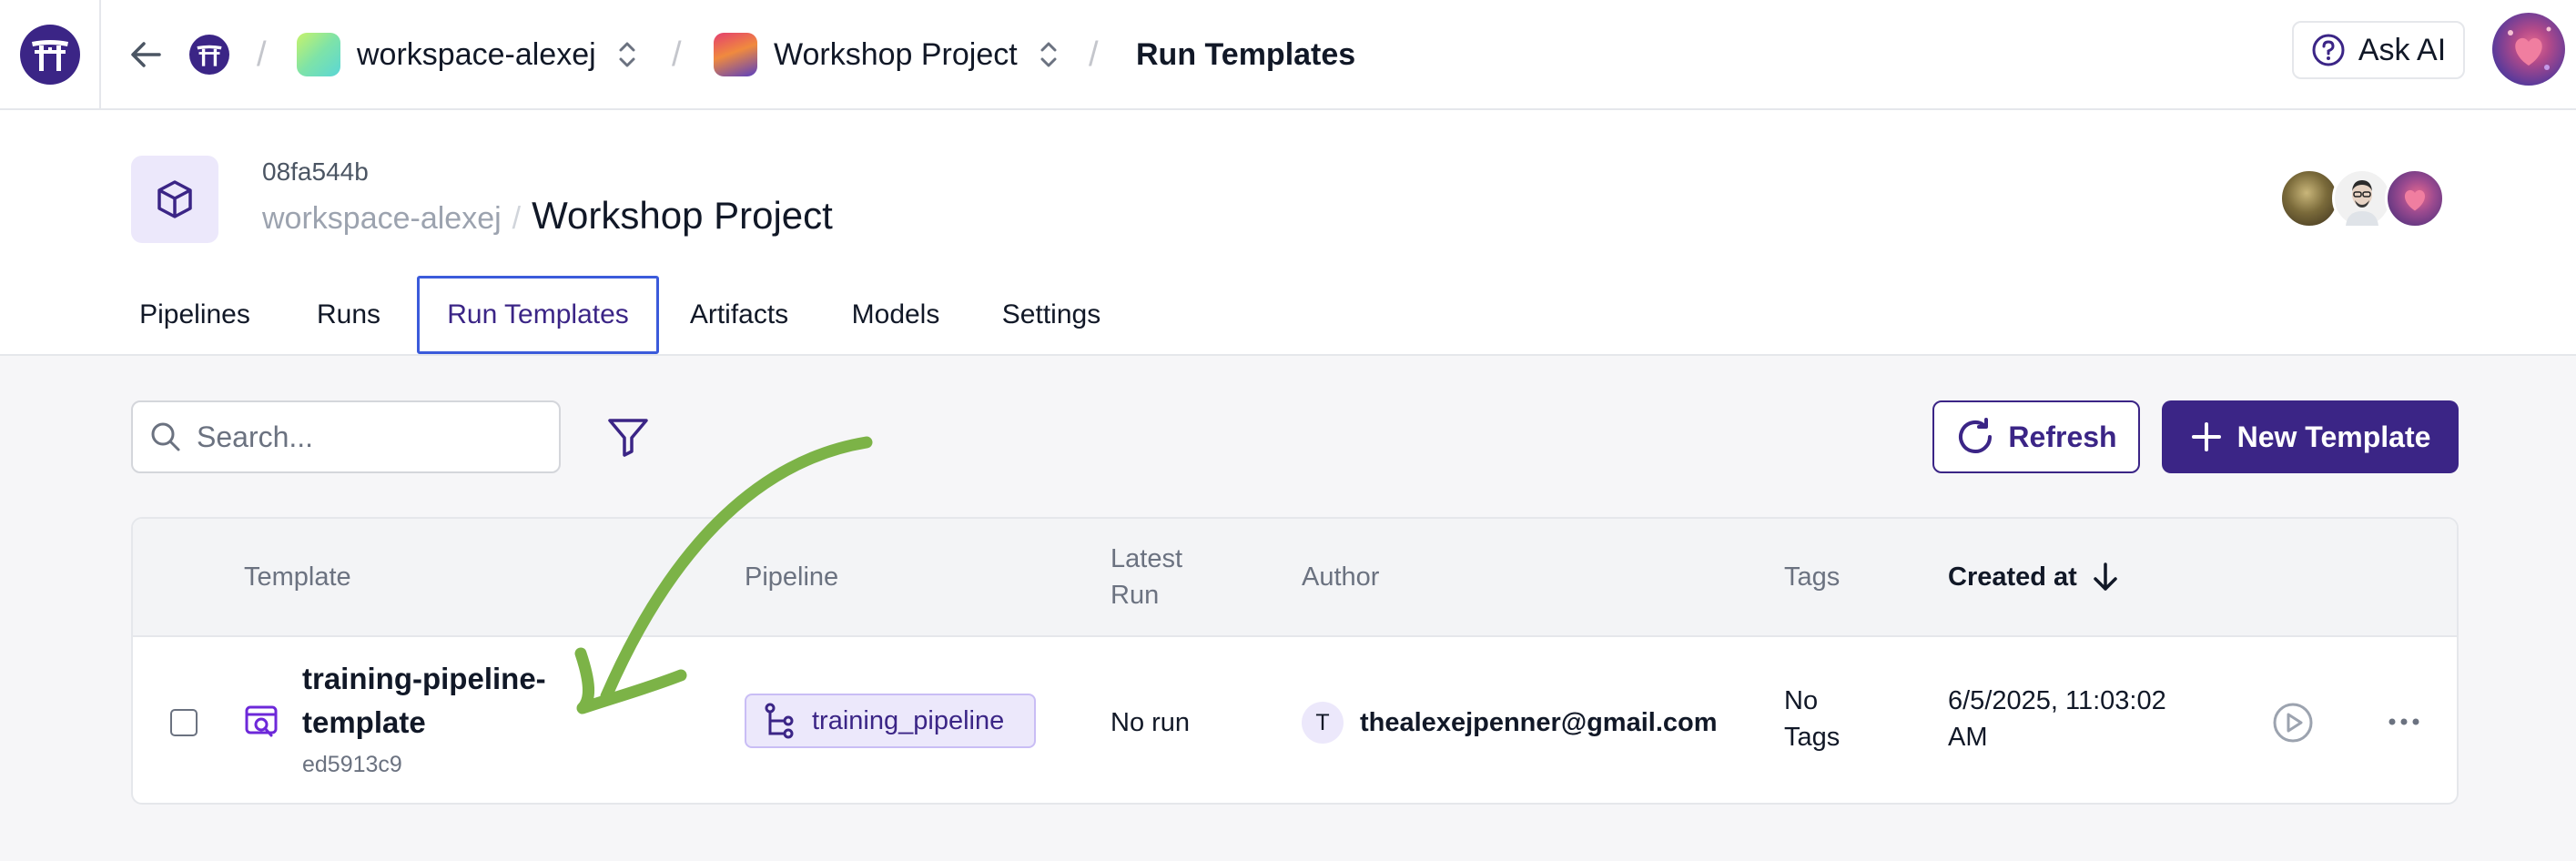 The width and height of the screenshot is (2576, 861). Describe the element at coordinates (896, 54) in the screenshot. I see `project-name: Workshop Project` at that location.